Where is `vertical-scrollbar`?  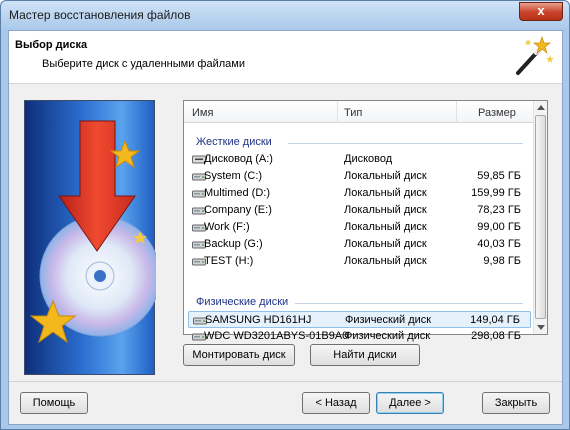
vertical-scrollbar is located at coordinates (540, 217).